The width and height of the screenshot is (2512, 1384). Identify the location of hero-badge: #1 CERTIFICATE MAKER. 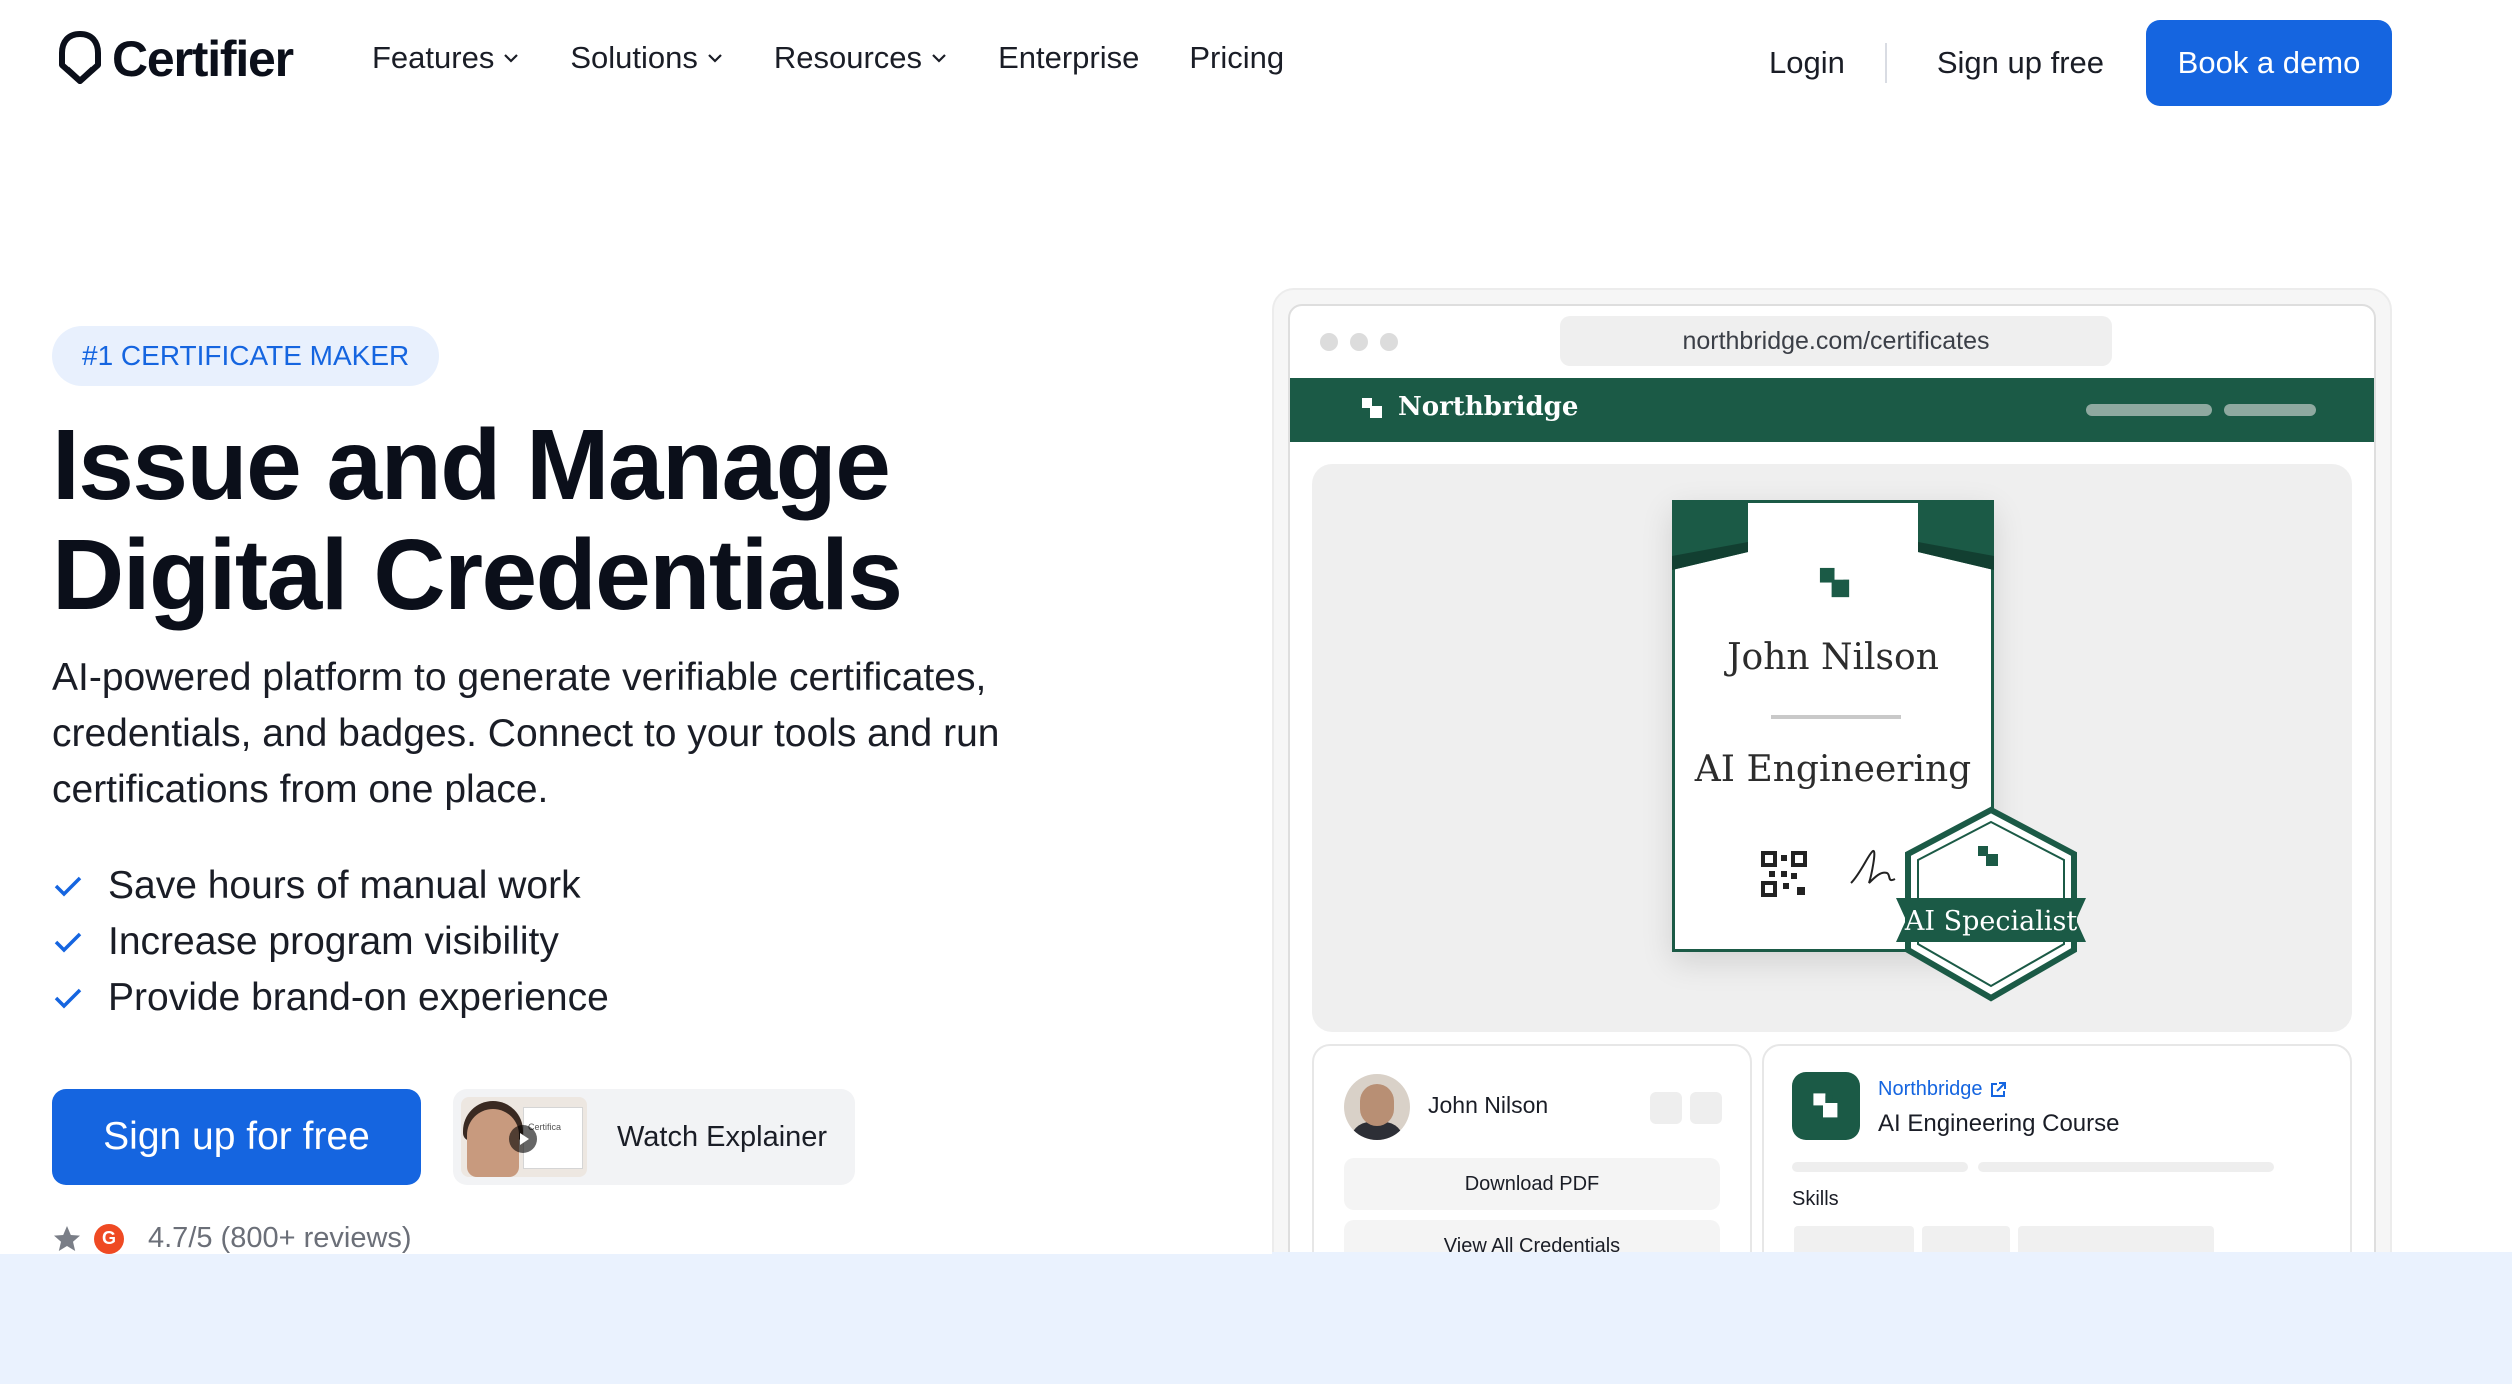
(246, 356).